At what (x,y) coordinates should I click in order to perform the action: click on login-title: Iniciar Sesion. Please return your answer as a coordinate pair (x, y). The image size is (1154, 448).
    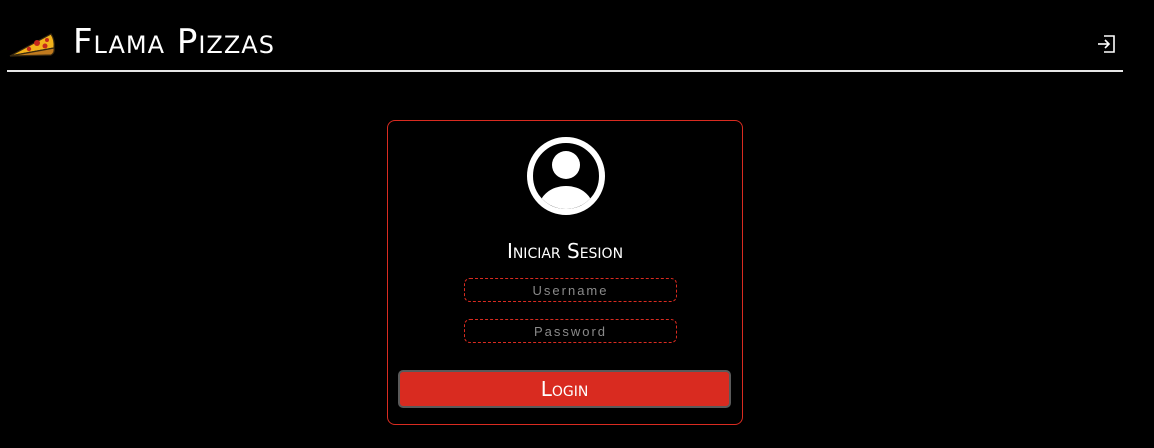
    Looking at the image, I should click on (565, 251).